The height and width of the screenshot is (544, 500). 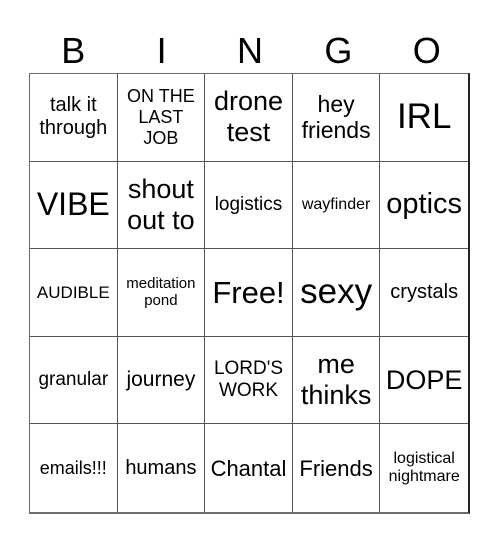 I want to click on bingo-cell: wayfinder, so click(x=336, y=205).